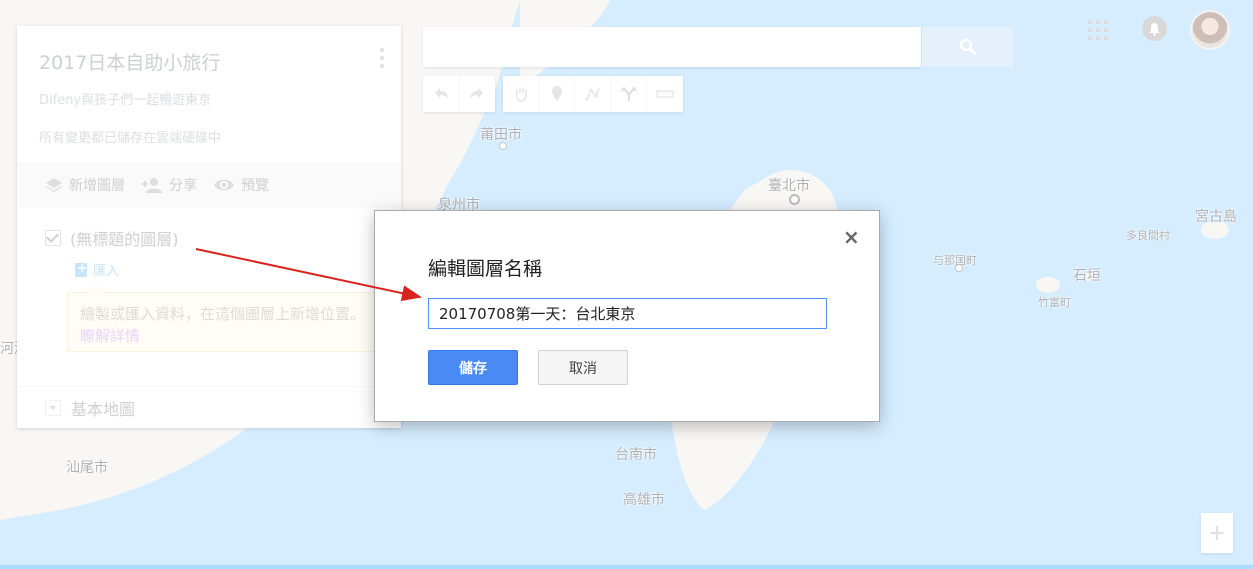 The image size is (1253, 569). I want to click on close-icon: ×, so click(851, 237).